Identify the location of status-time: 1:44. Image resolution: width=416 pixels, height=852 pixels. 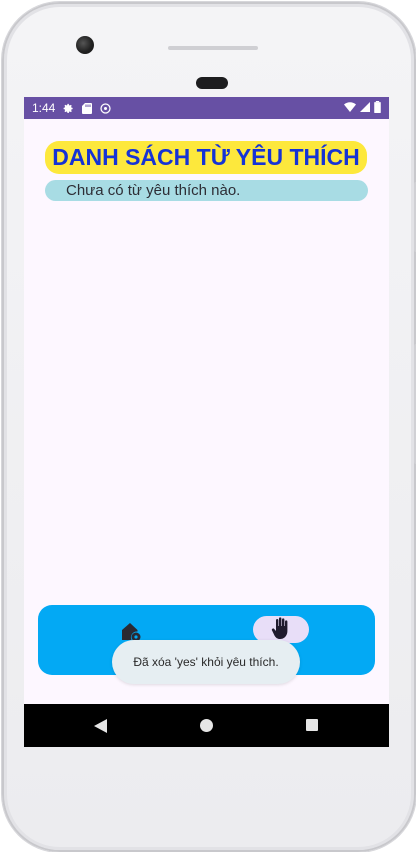
(44, 108).